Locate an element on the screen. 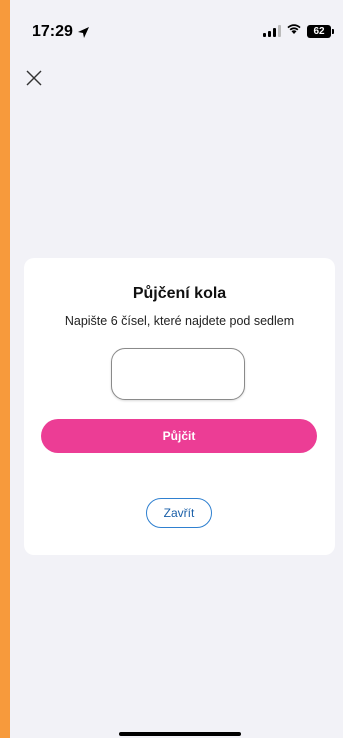  close-button: Zavřít is located at coordinates (179, 513).